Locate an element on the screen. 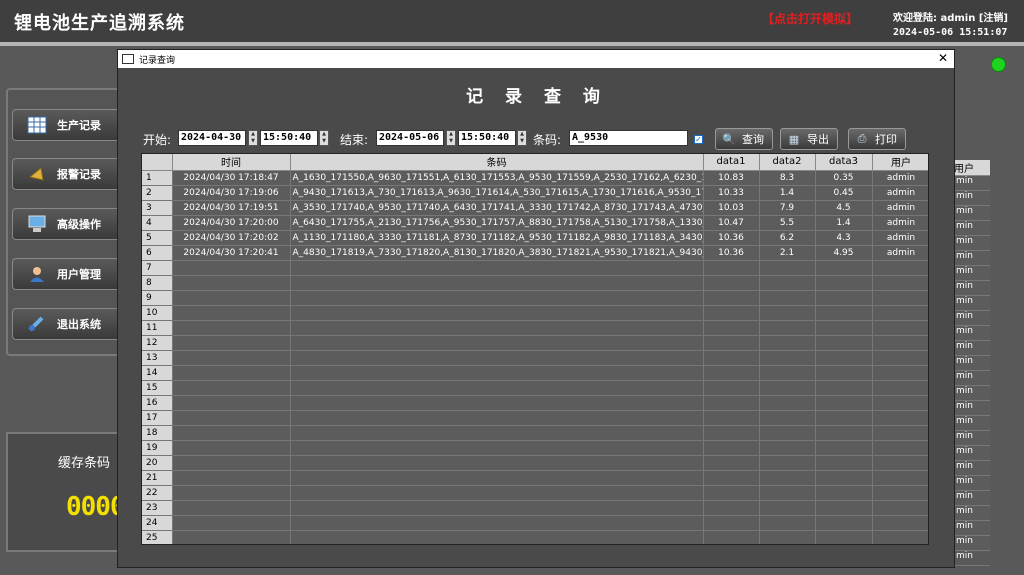 The height and width of the screenshot is (575, 1024). row-number: 2 is located at coordinates (157, 193).